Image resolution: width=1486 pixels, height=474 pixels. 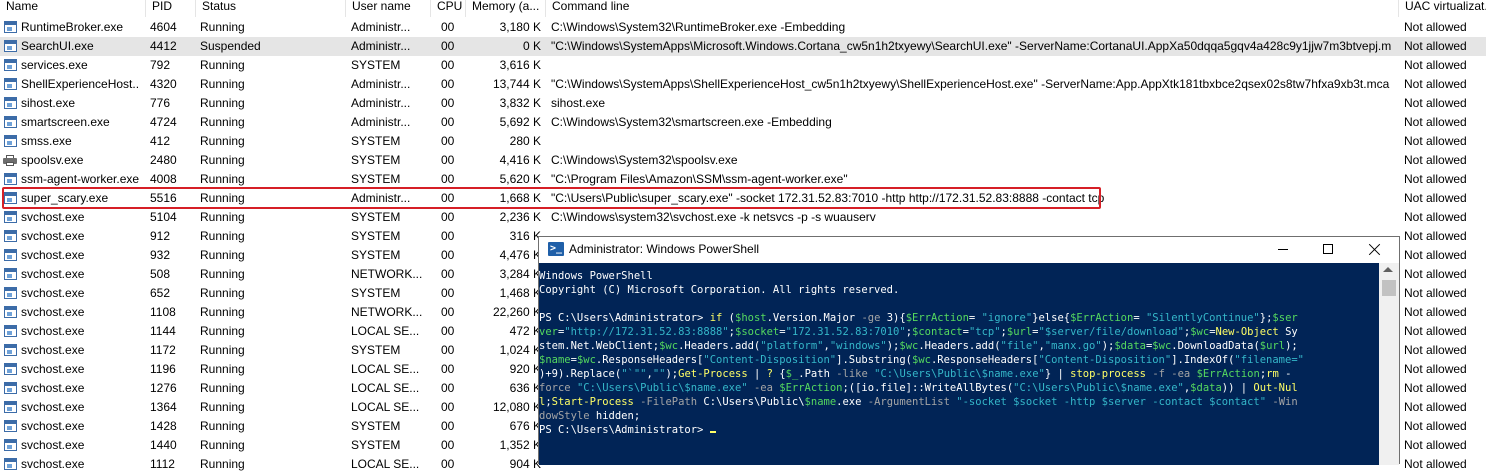 What do you see at coordinates (713, 374) in the screenshot?
I see `console-token: Get-Process` at bounding box center [713, 374].